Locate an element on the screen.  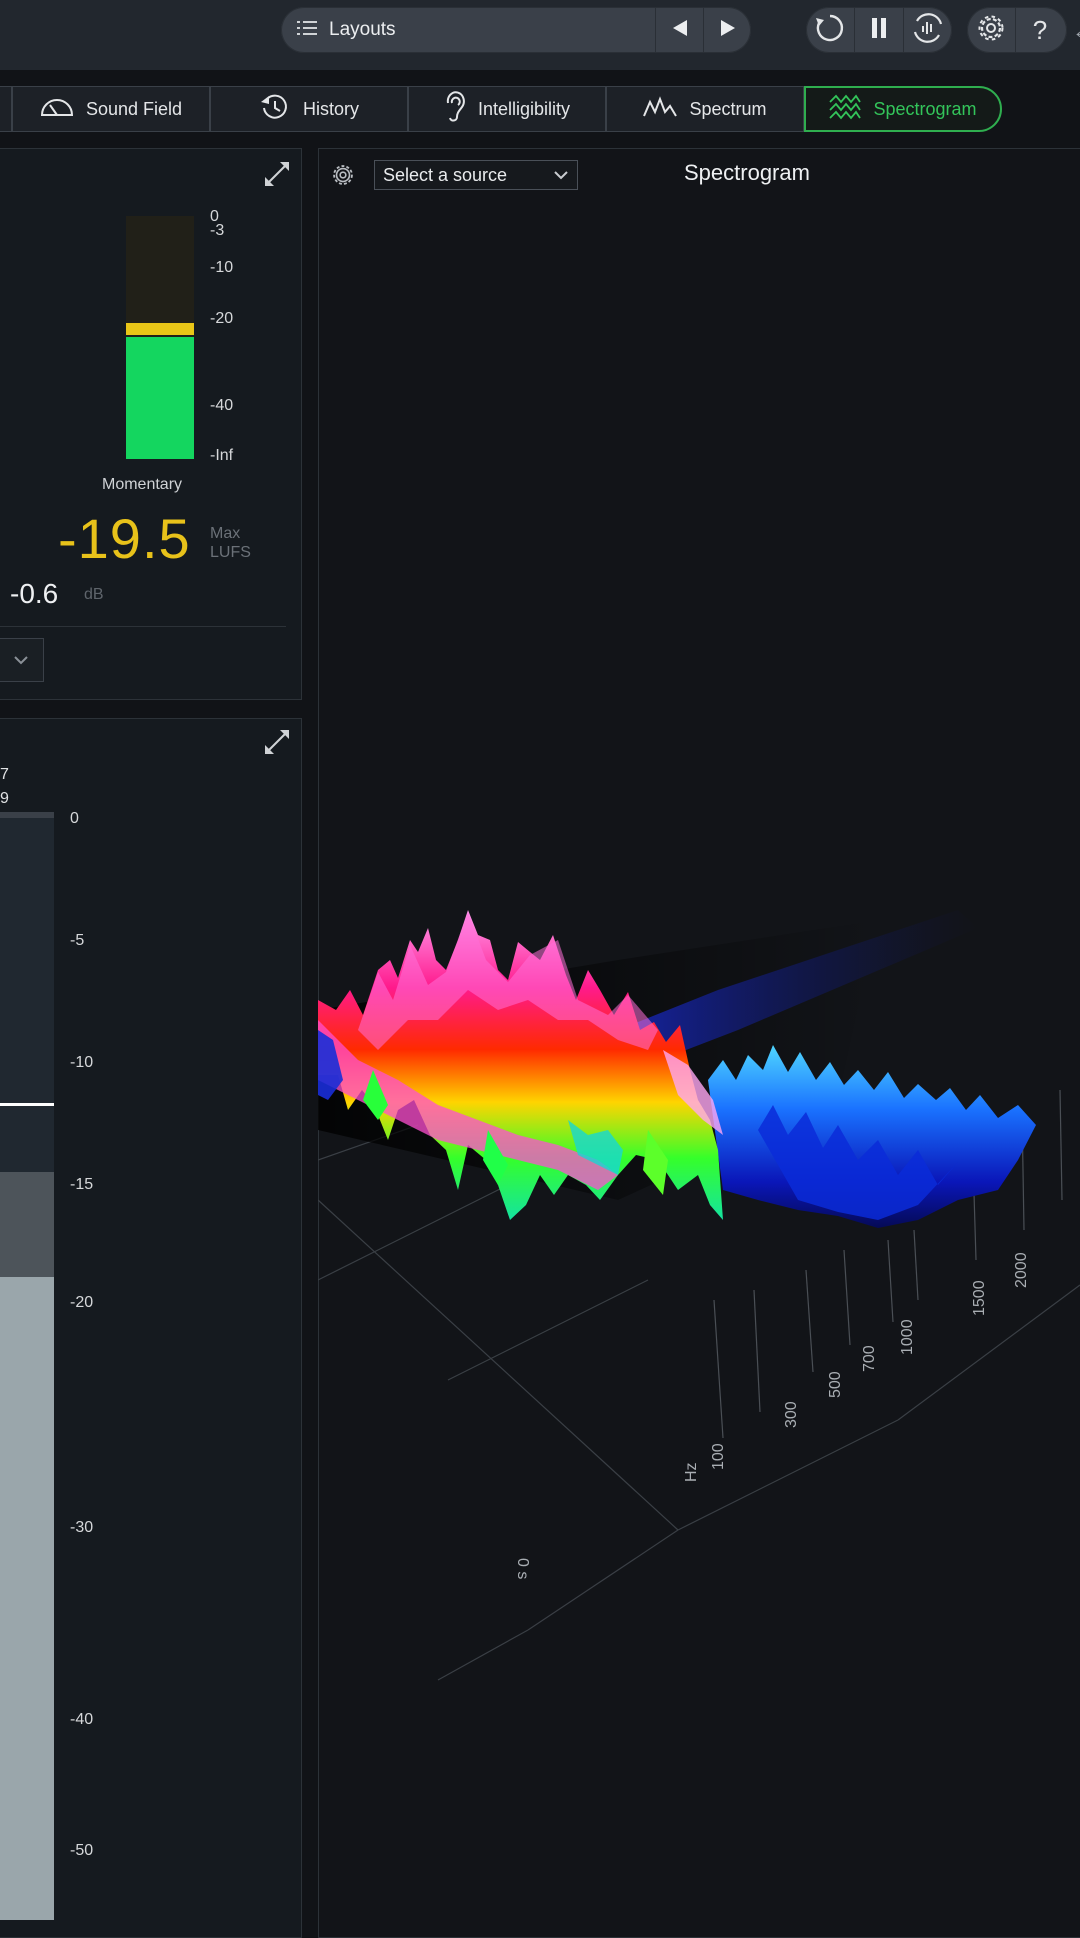
transport-controls is located at coordinates (879, 30).